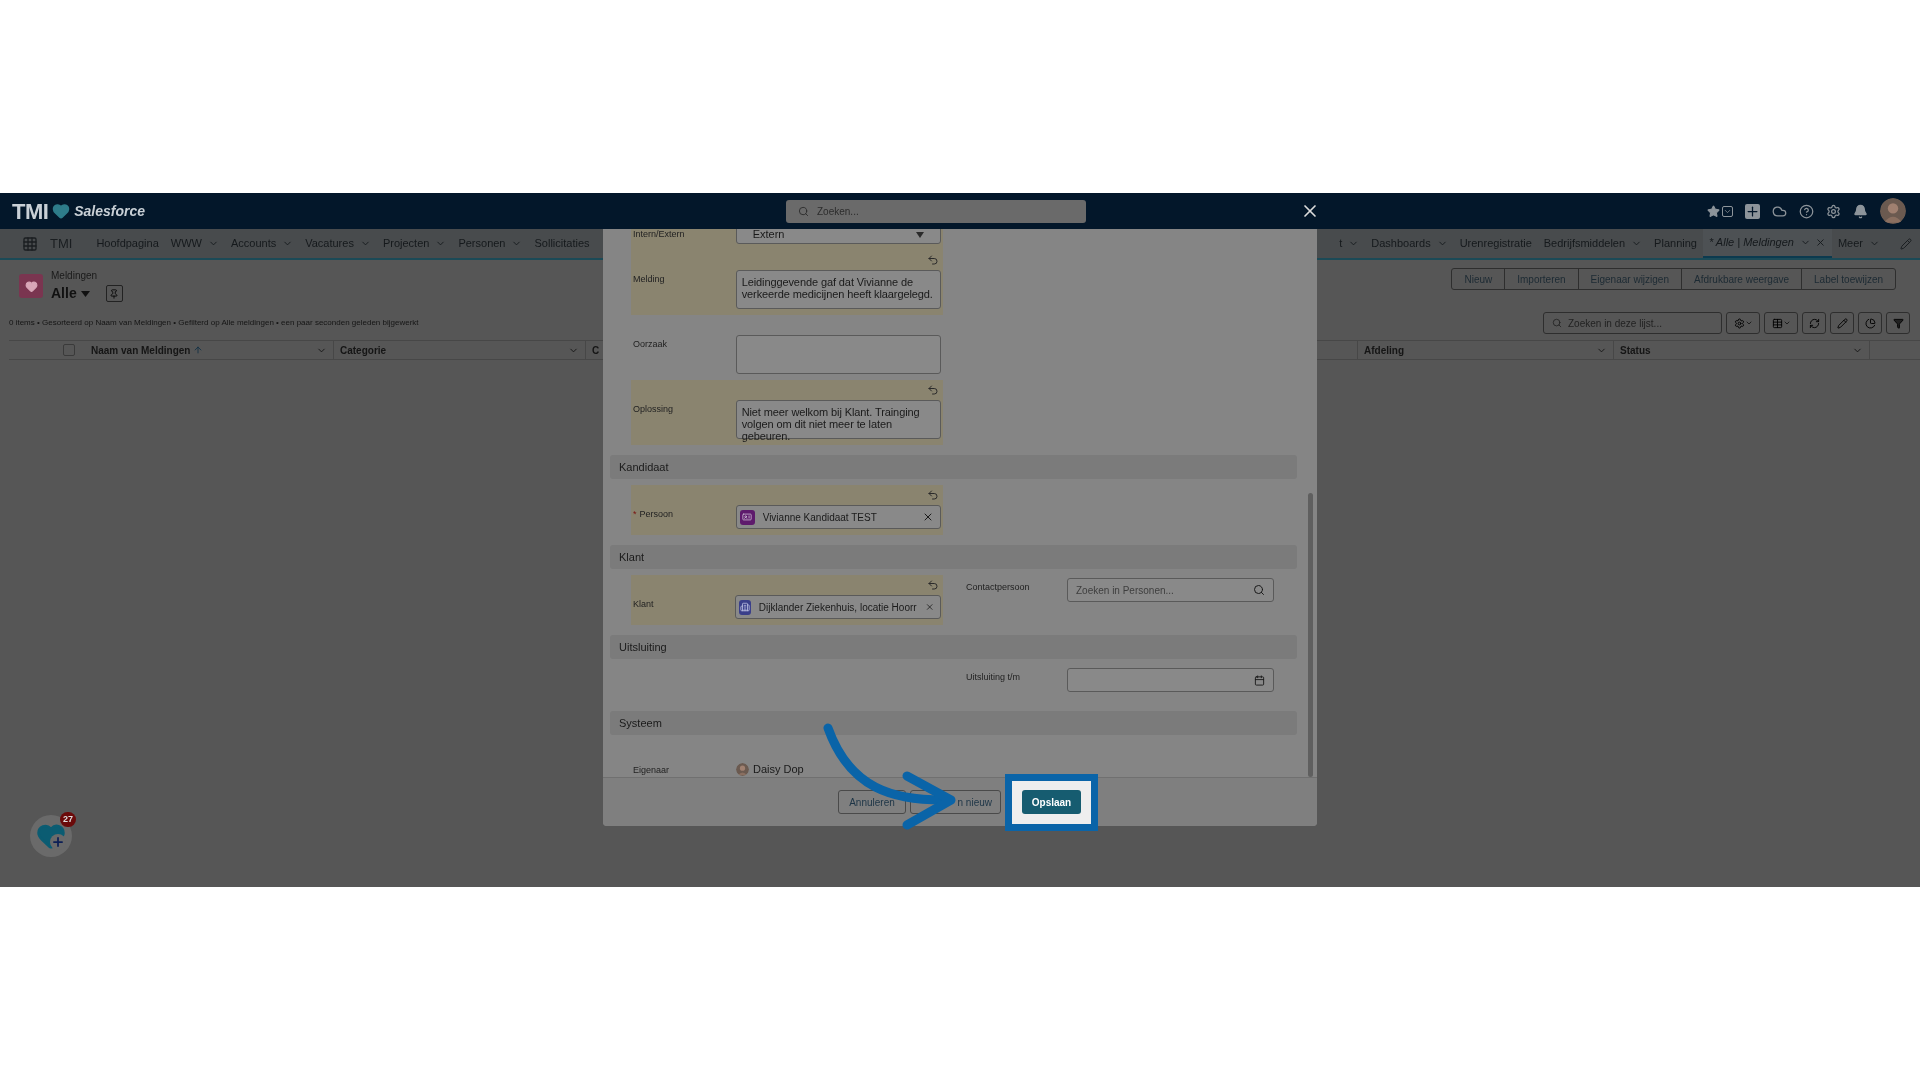 The width and height of the screenshot is (1920, 1080). I want to click on column-header: Status, so click(1742, 350).